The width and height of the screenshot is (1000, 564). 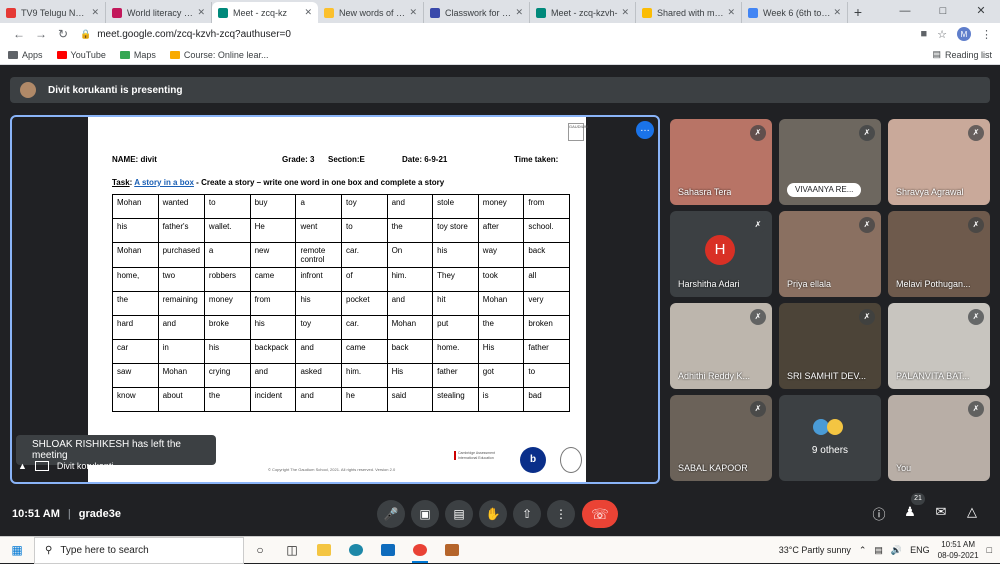 What do you see at coordinates (858, 12) in the screenshot?
I see `new-tab-button: +` at bounding box center [858, 12].